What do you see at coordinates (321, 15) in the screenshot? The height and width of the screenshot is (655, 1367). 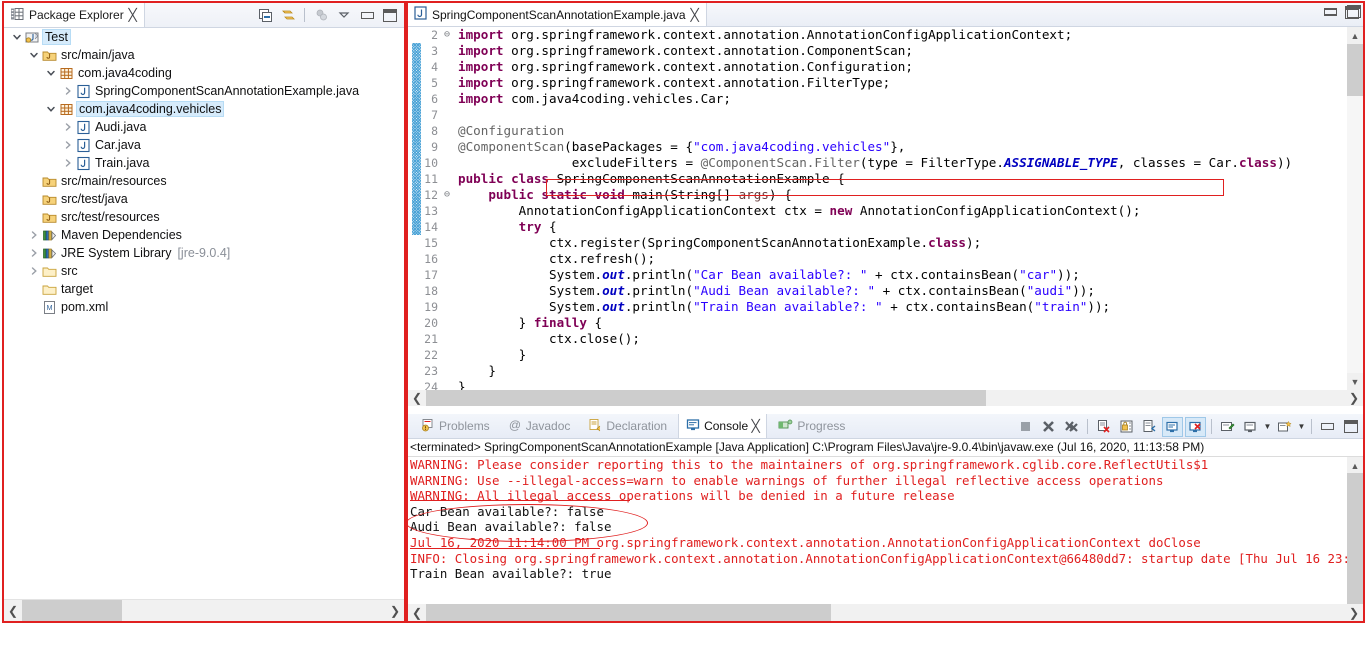 I see `filters-icon` at bounding box center [321, 15].